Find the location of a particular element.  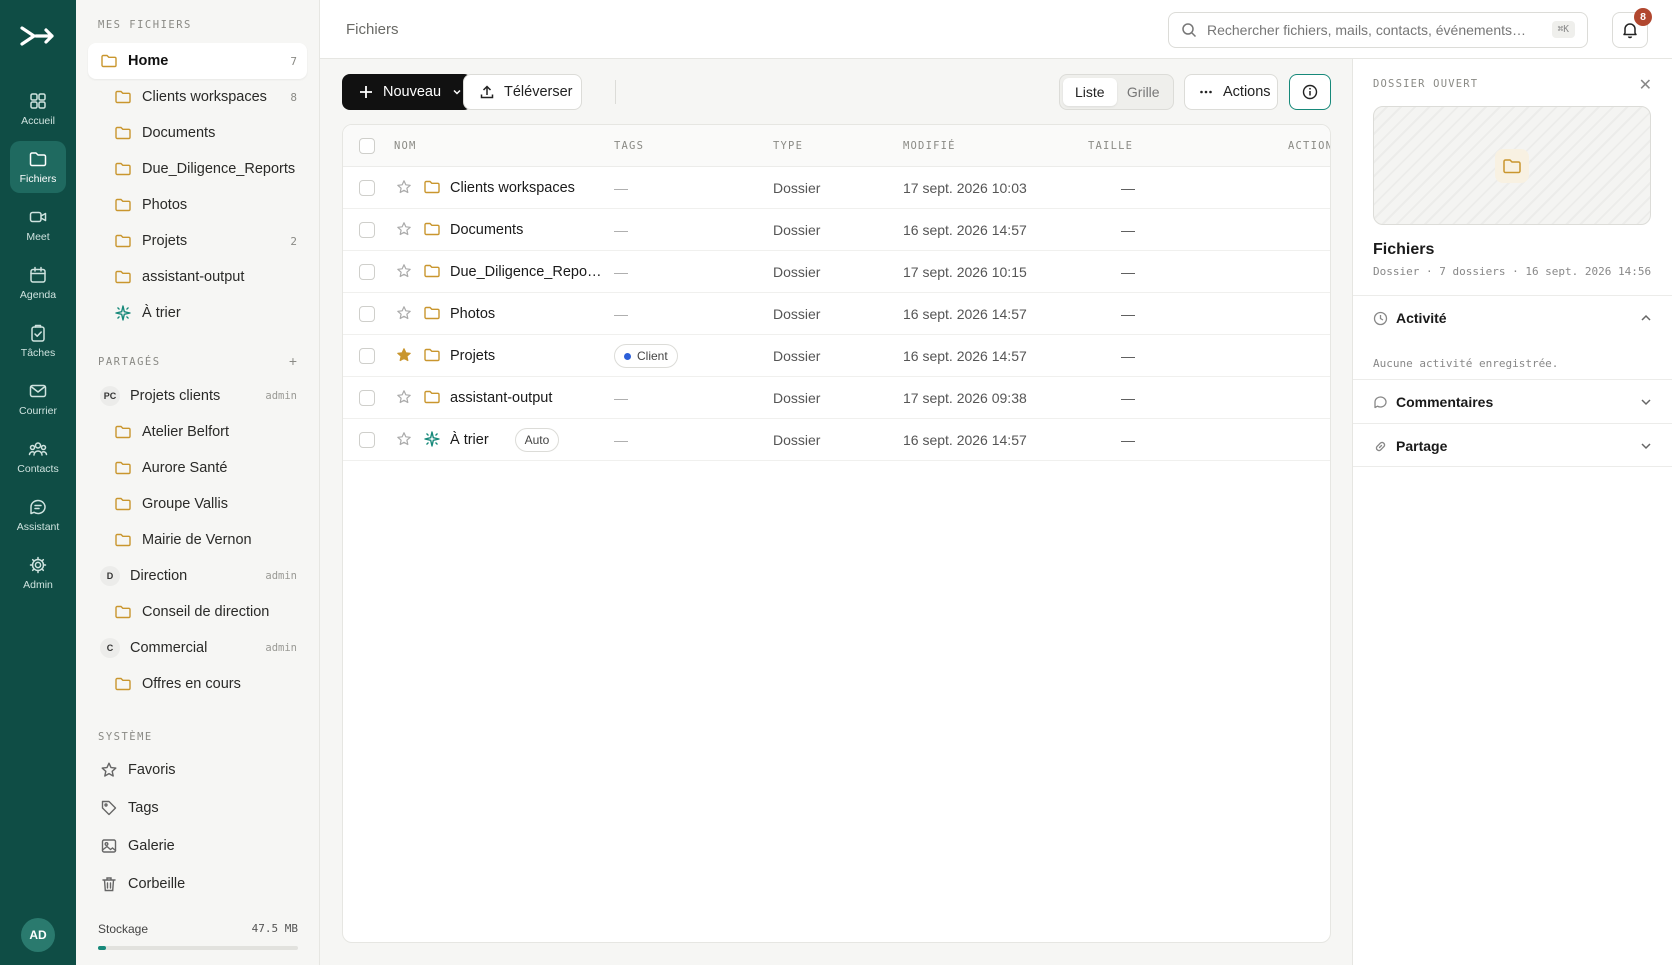

sidebar-item-assistant-output: assistant-output is located at coordinates (197, 277).